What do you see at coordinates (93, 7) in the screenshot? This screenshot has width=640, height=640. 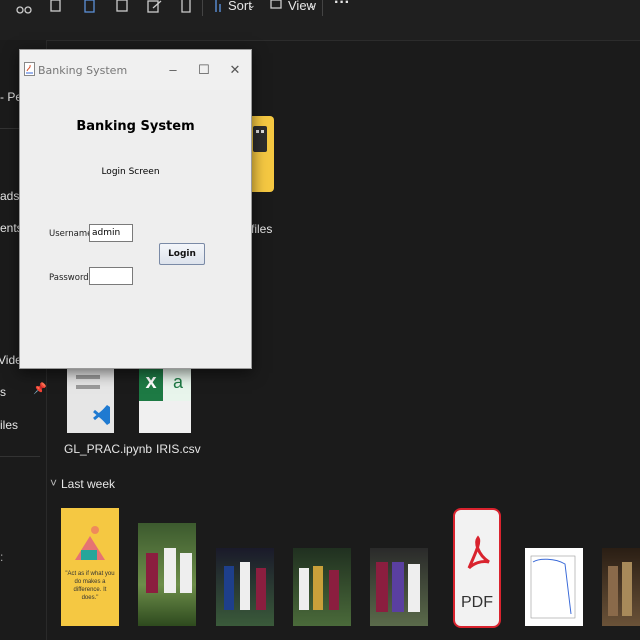 I see `paste-icon` at bounding box center [93, 7].